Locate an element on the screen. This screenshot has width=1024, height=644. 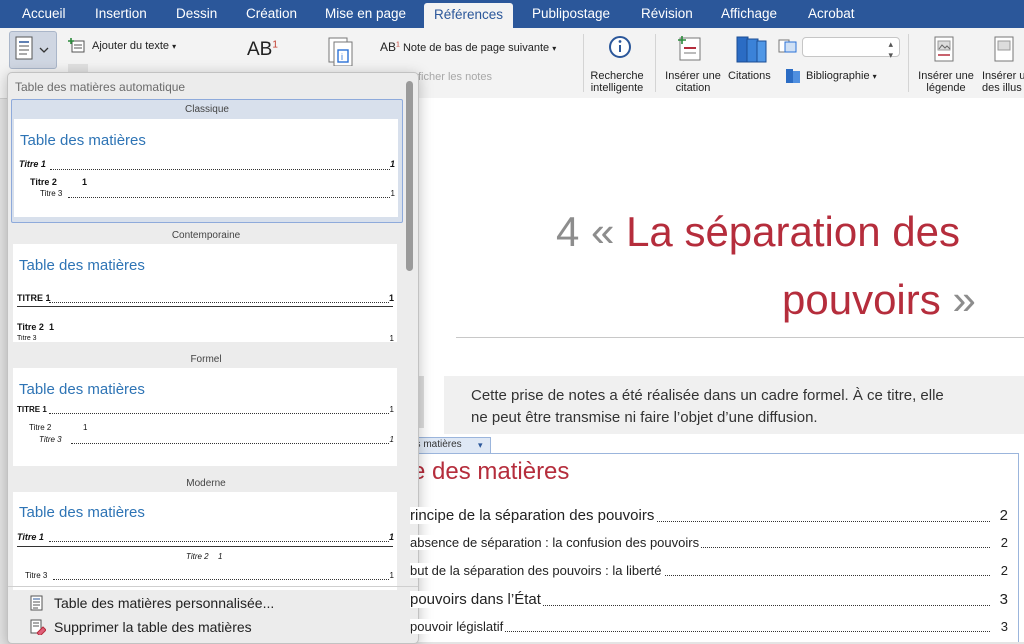
tab-revision: Révision is located at coordinates (667, 14).